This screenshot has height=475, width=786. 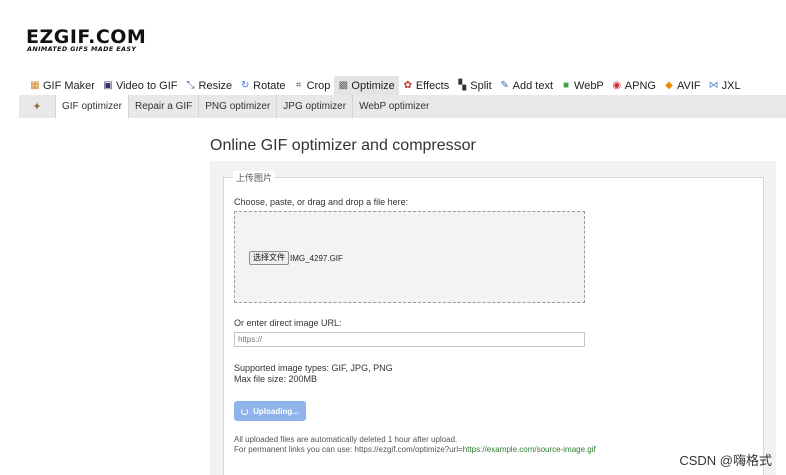 What do you see at coordinates (269, 85) in the screenshot?
I see `nav-label: Rotate` at bounding box center [269, 85].